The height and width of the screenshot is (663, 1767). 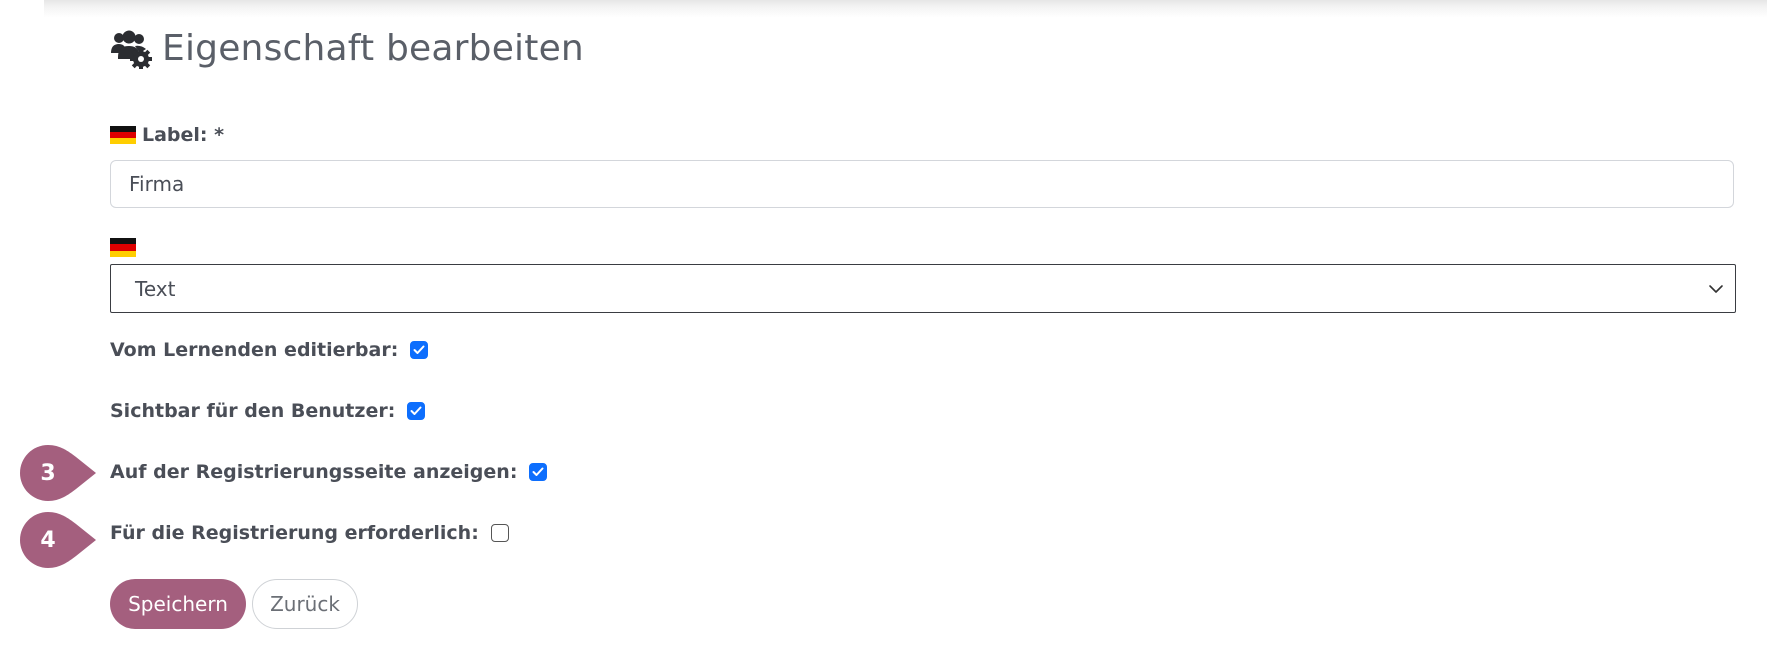 What do you see at coordinates (499, 533) in the screenshot?
I see `required-for-registration-checkbox` at bounding box center [499, 533].